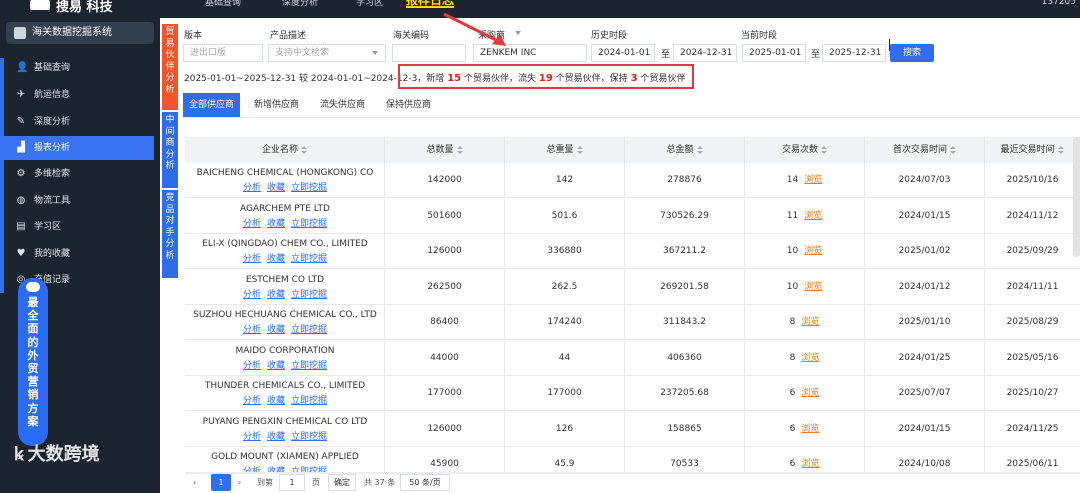 The image size is (1080, 493). What do you see at coordinates (774, 53) in the screenshot?
I see `current-start-input: 2025-01-01` at bounding box center [774, 53].